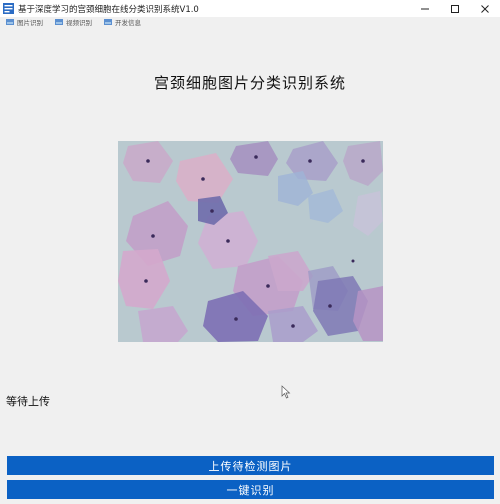 Image resolution: width=500 pixels, height=504 pixels. I want to click on menu-item-image-recognition: 图片识别, so click(24, 22).